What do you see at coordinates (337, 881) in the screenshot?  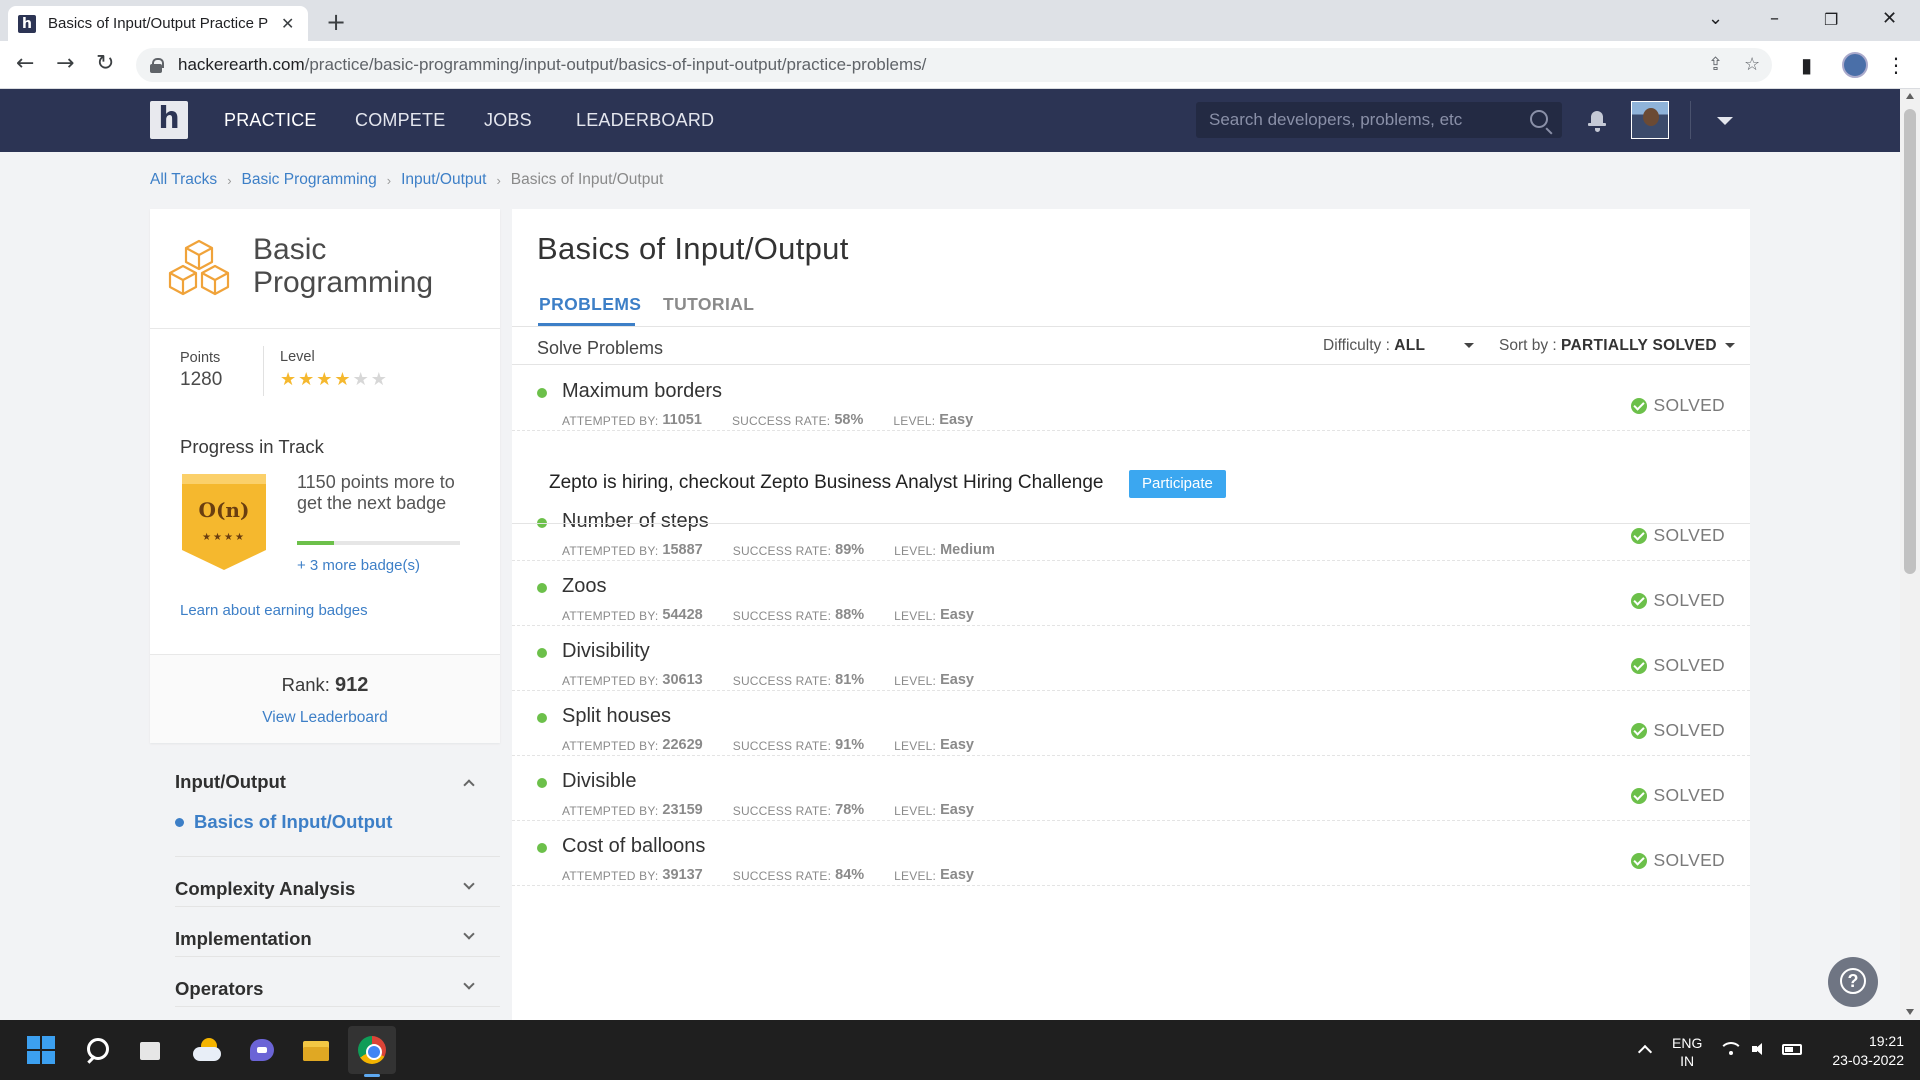 I see `track-nav-section-complexity: Complexity Analysis` at bounding box center [337, 881].